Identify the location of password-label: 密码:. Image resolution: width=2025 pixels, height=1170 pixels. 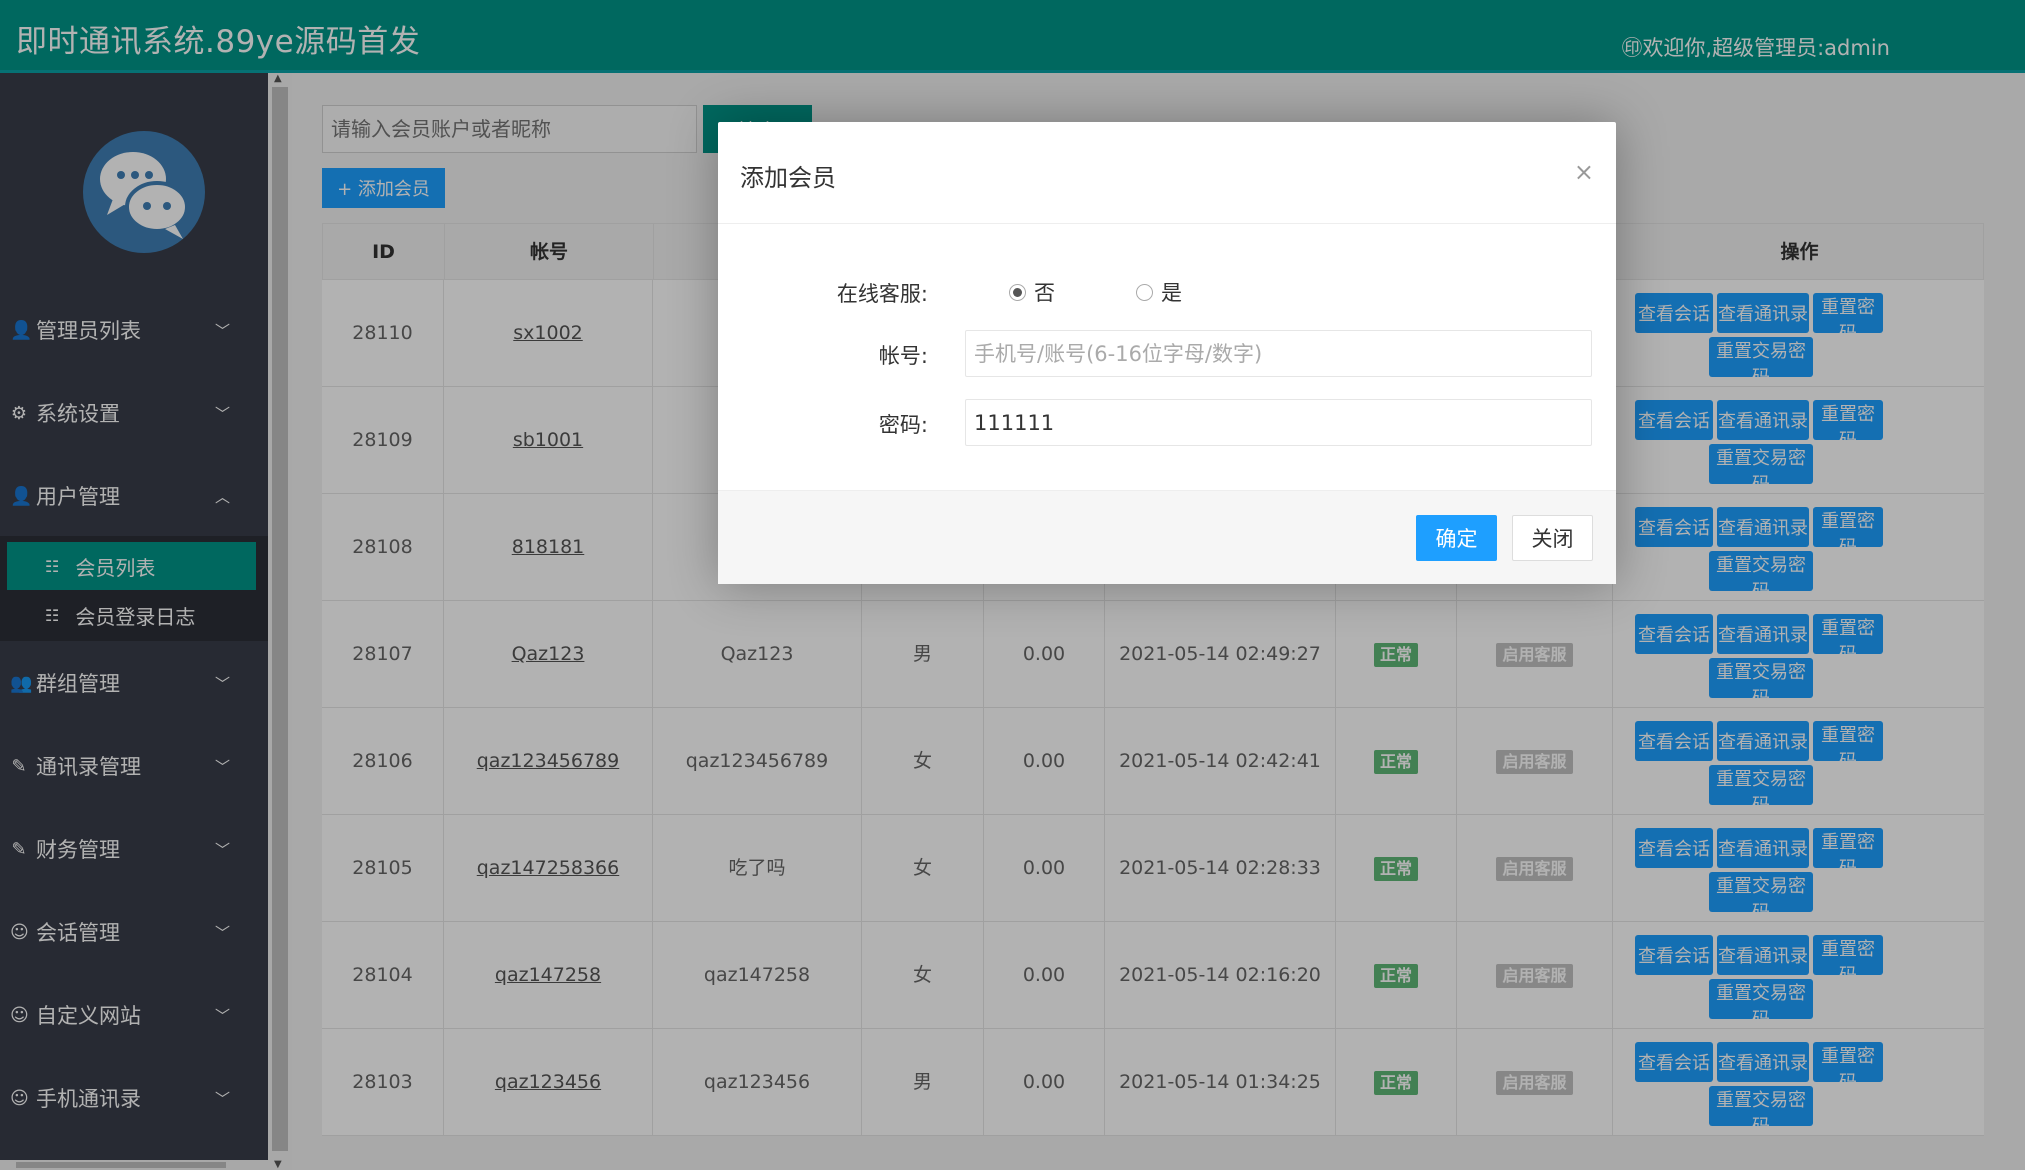
(903, 425).